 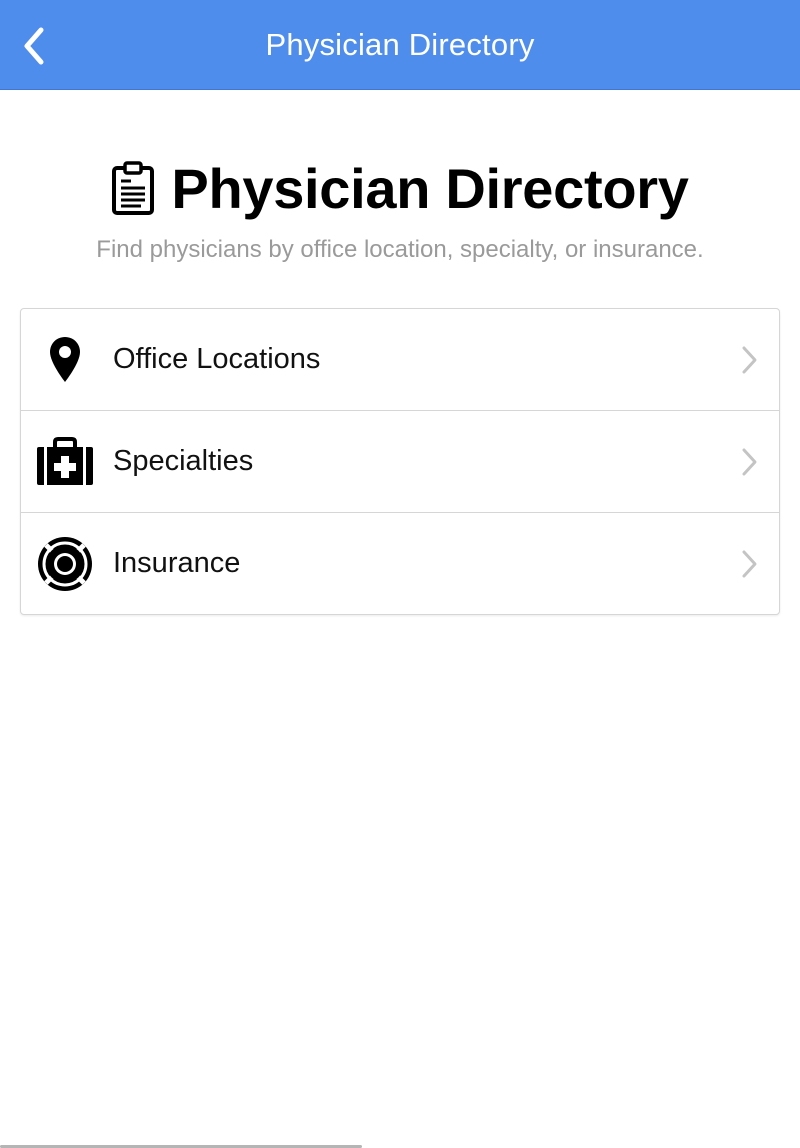 What do you see at coordinates (183, 461) in the screenshot?
I see `menu-item-label: Specialties` at bounding box center [183, 461].